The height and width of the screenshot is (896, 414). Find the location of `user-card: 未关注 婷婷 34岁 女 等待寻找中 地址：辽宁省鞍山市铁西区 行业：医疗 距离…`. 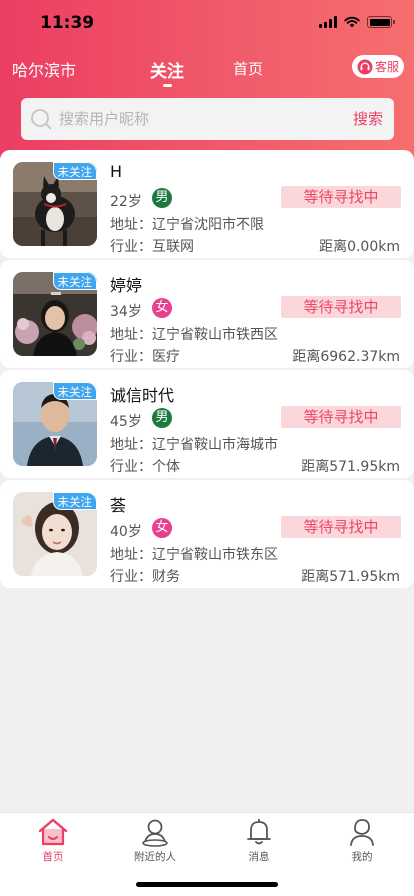

user-card: 未关注 婷婷 34岁 女 等待寻找中 地址：辽宁省鞍山市铁西区 行业：医疗 距离… is located at coordinates (207, 314).